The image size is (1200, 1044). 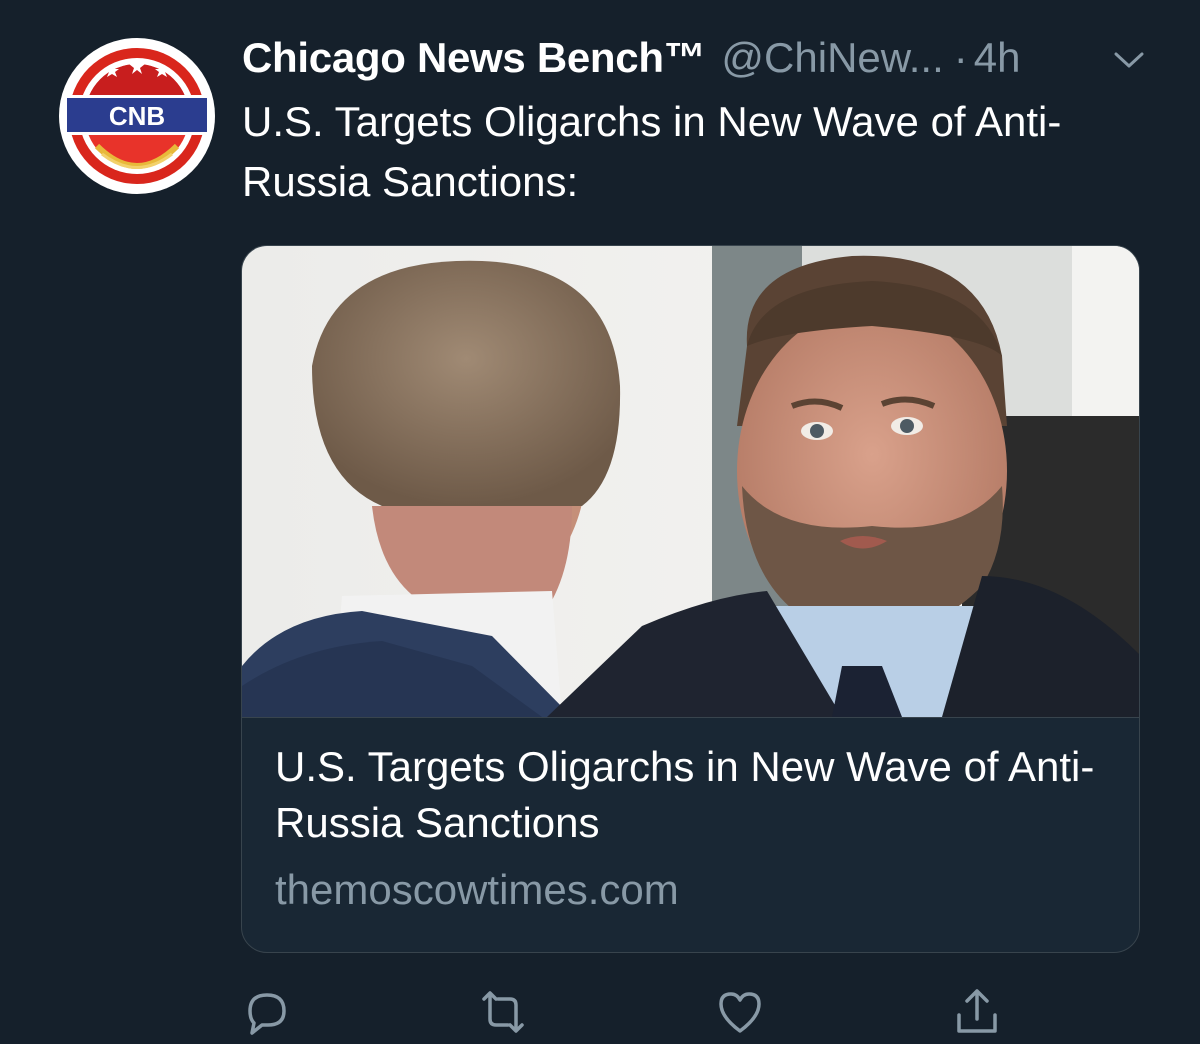 I want to click on avatar: CNB, so click(x=137, y=116).